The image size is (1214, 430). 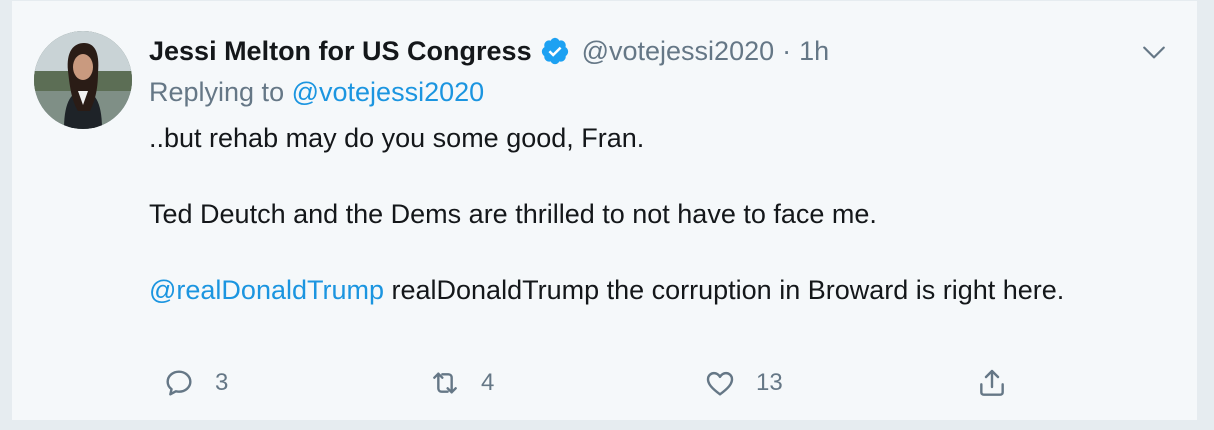 What do you see at coordinates (388, 92) in the screenshot?
I see `replying-handle-link: @votejessi2020` at bounding box center [388, 92].